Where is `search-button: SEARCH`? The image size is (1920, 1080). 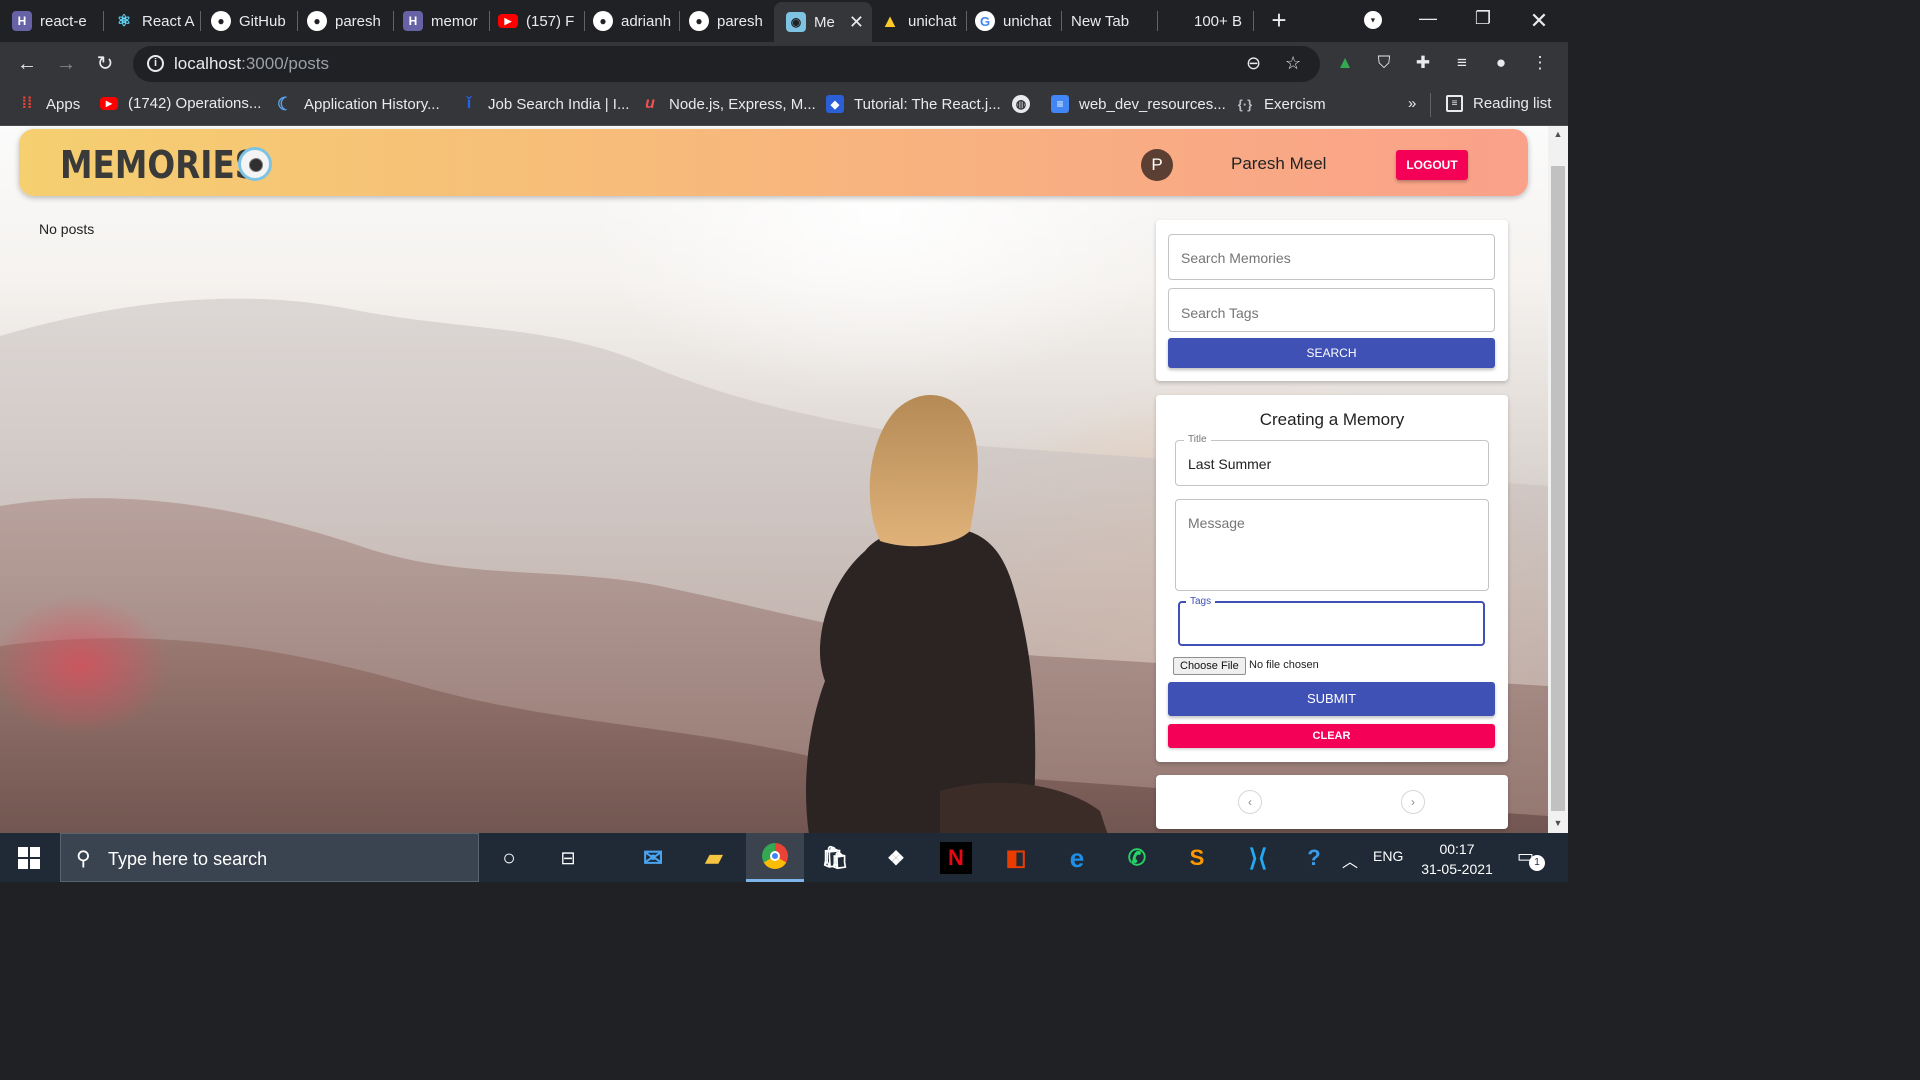 search-button: SEARCH is located at coordinates (1331, 353).